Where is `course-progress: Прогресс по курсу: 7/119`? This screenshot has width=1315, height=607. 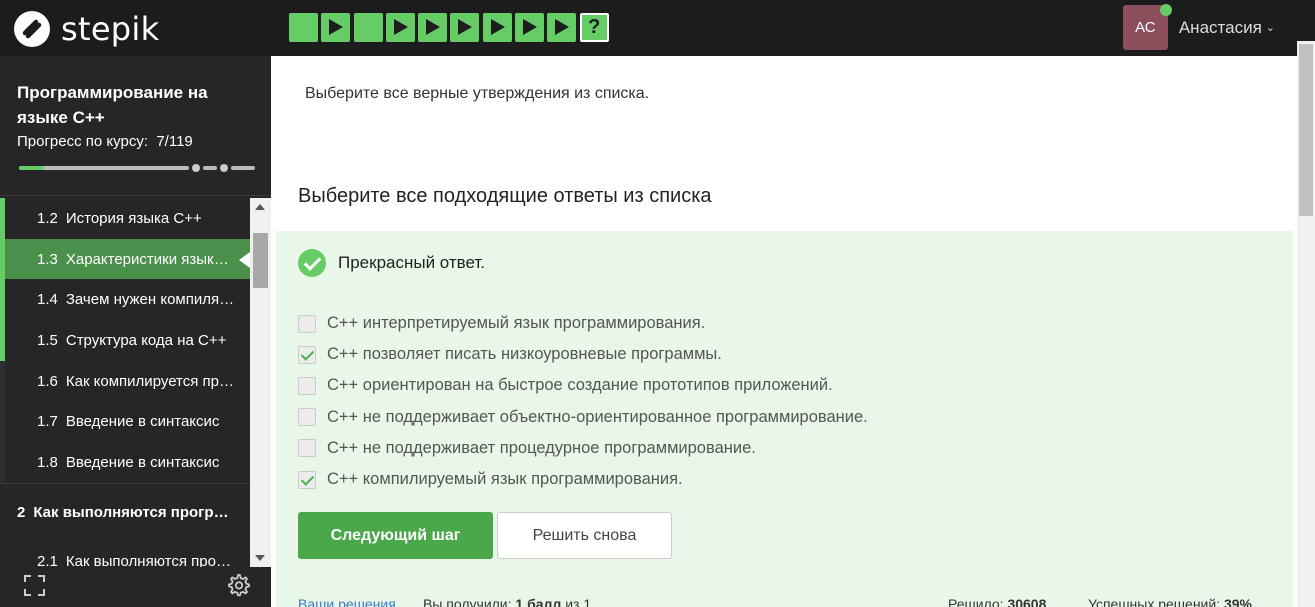 course-progress: Прогресс по курсу: 7/119 is located at coordinates (105, 141).